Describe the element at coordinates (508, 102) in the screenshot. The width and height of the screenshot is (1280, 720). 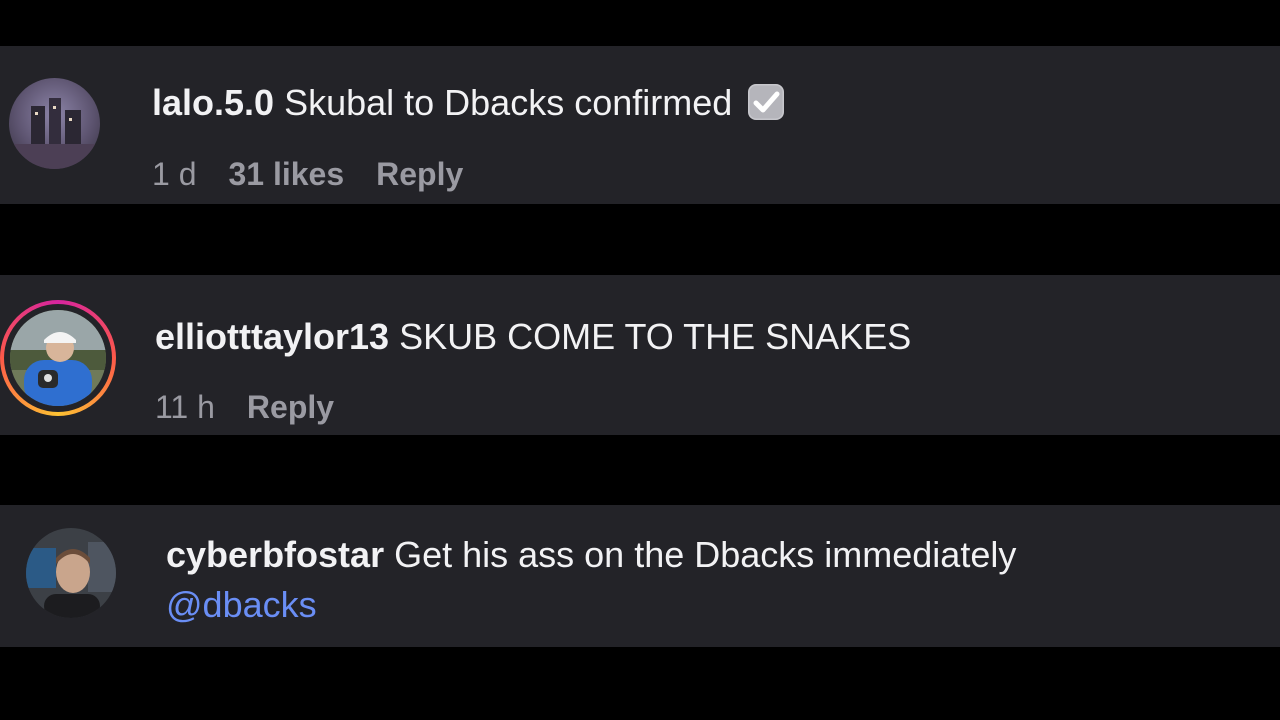
I see `comment-text: Skubal to Dbacks confirmed` at that location.